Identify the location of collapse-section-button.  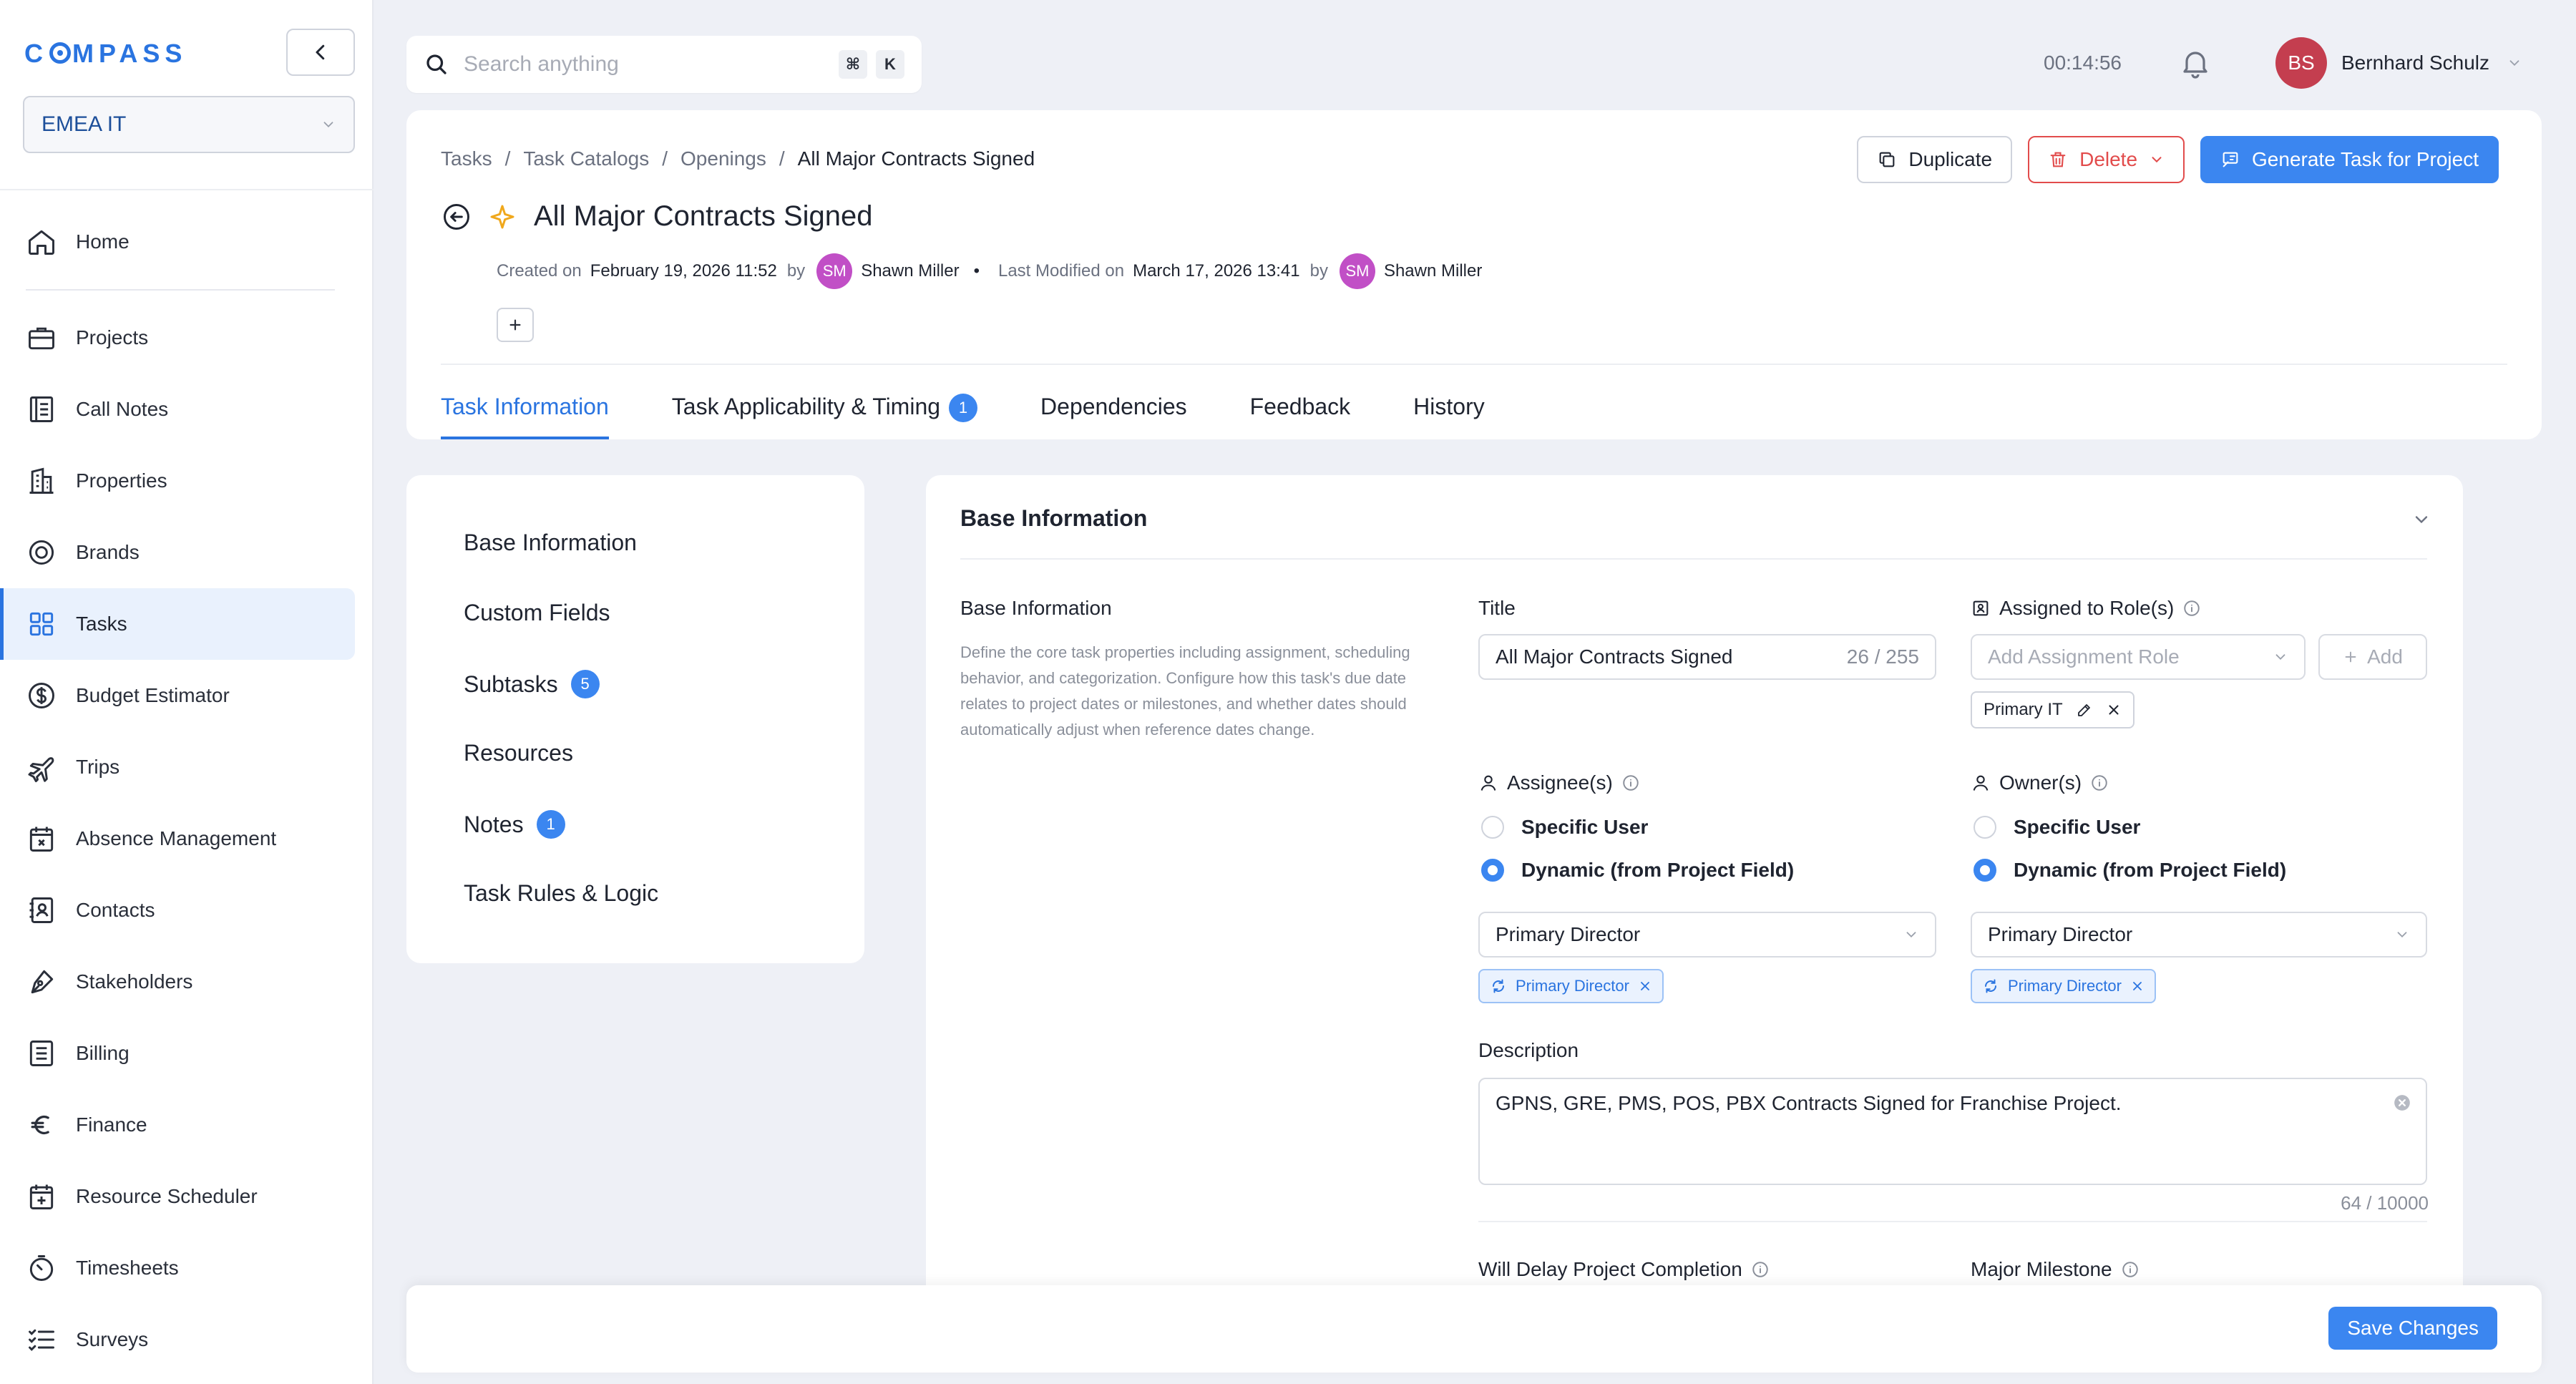
(2421, 520).